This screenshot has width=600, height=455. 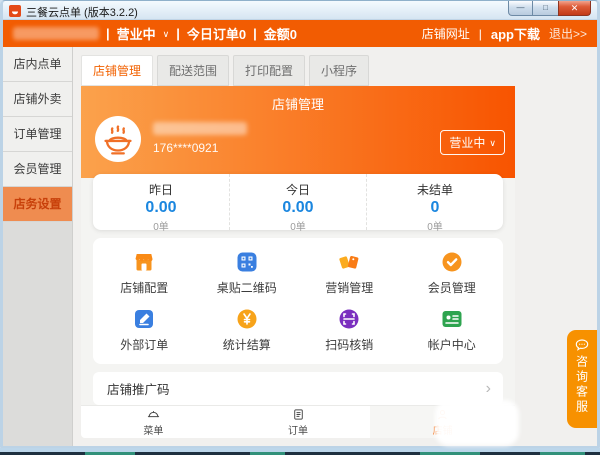 I want to click on sidebar-item-store-settings: 店务设置, so click(x=37, y=204).